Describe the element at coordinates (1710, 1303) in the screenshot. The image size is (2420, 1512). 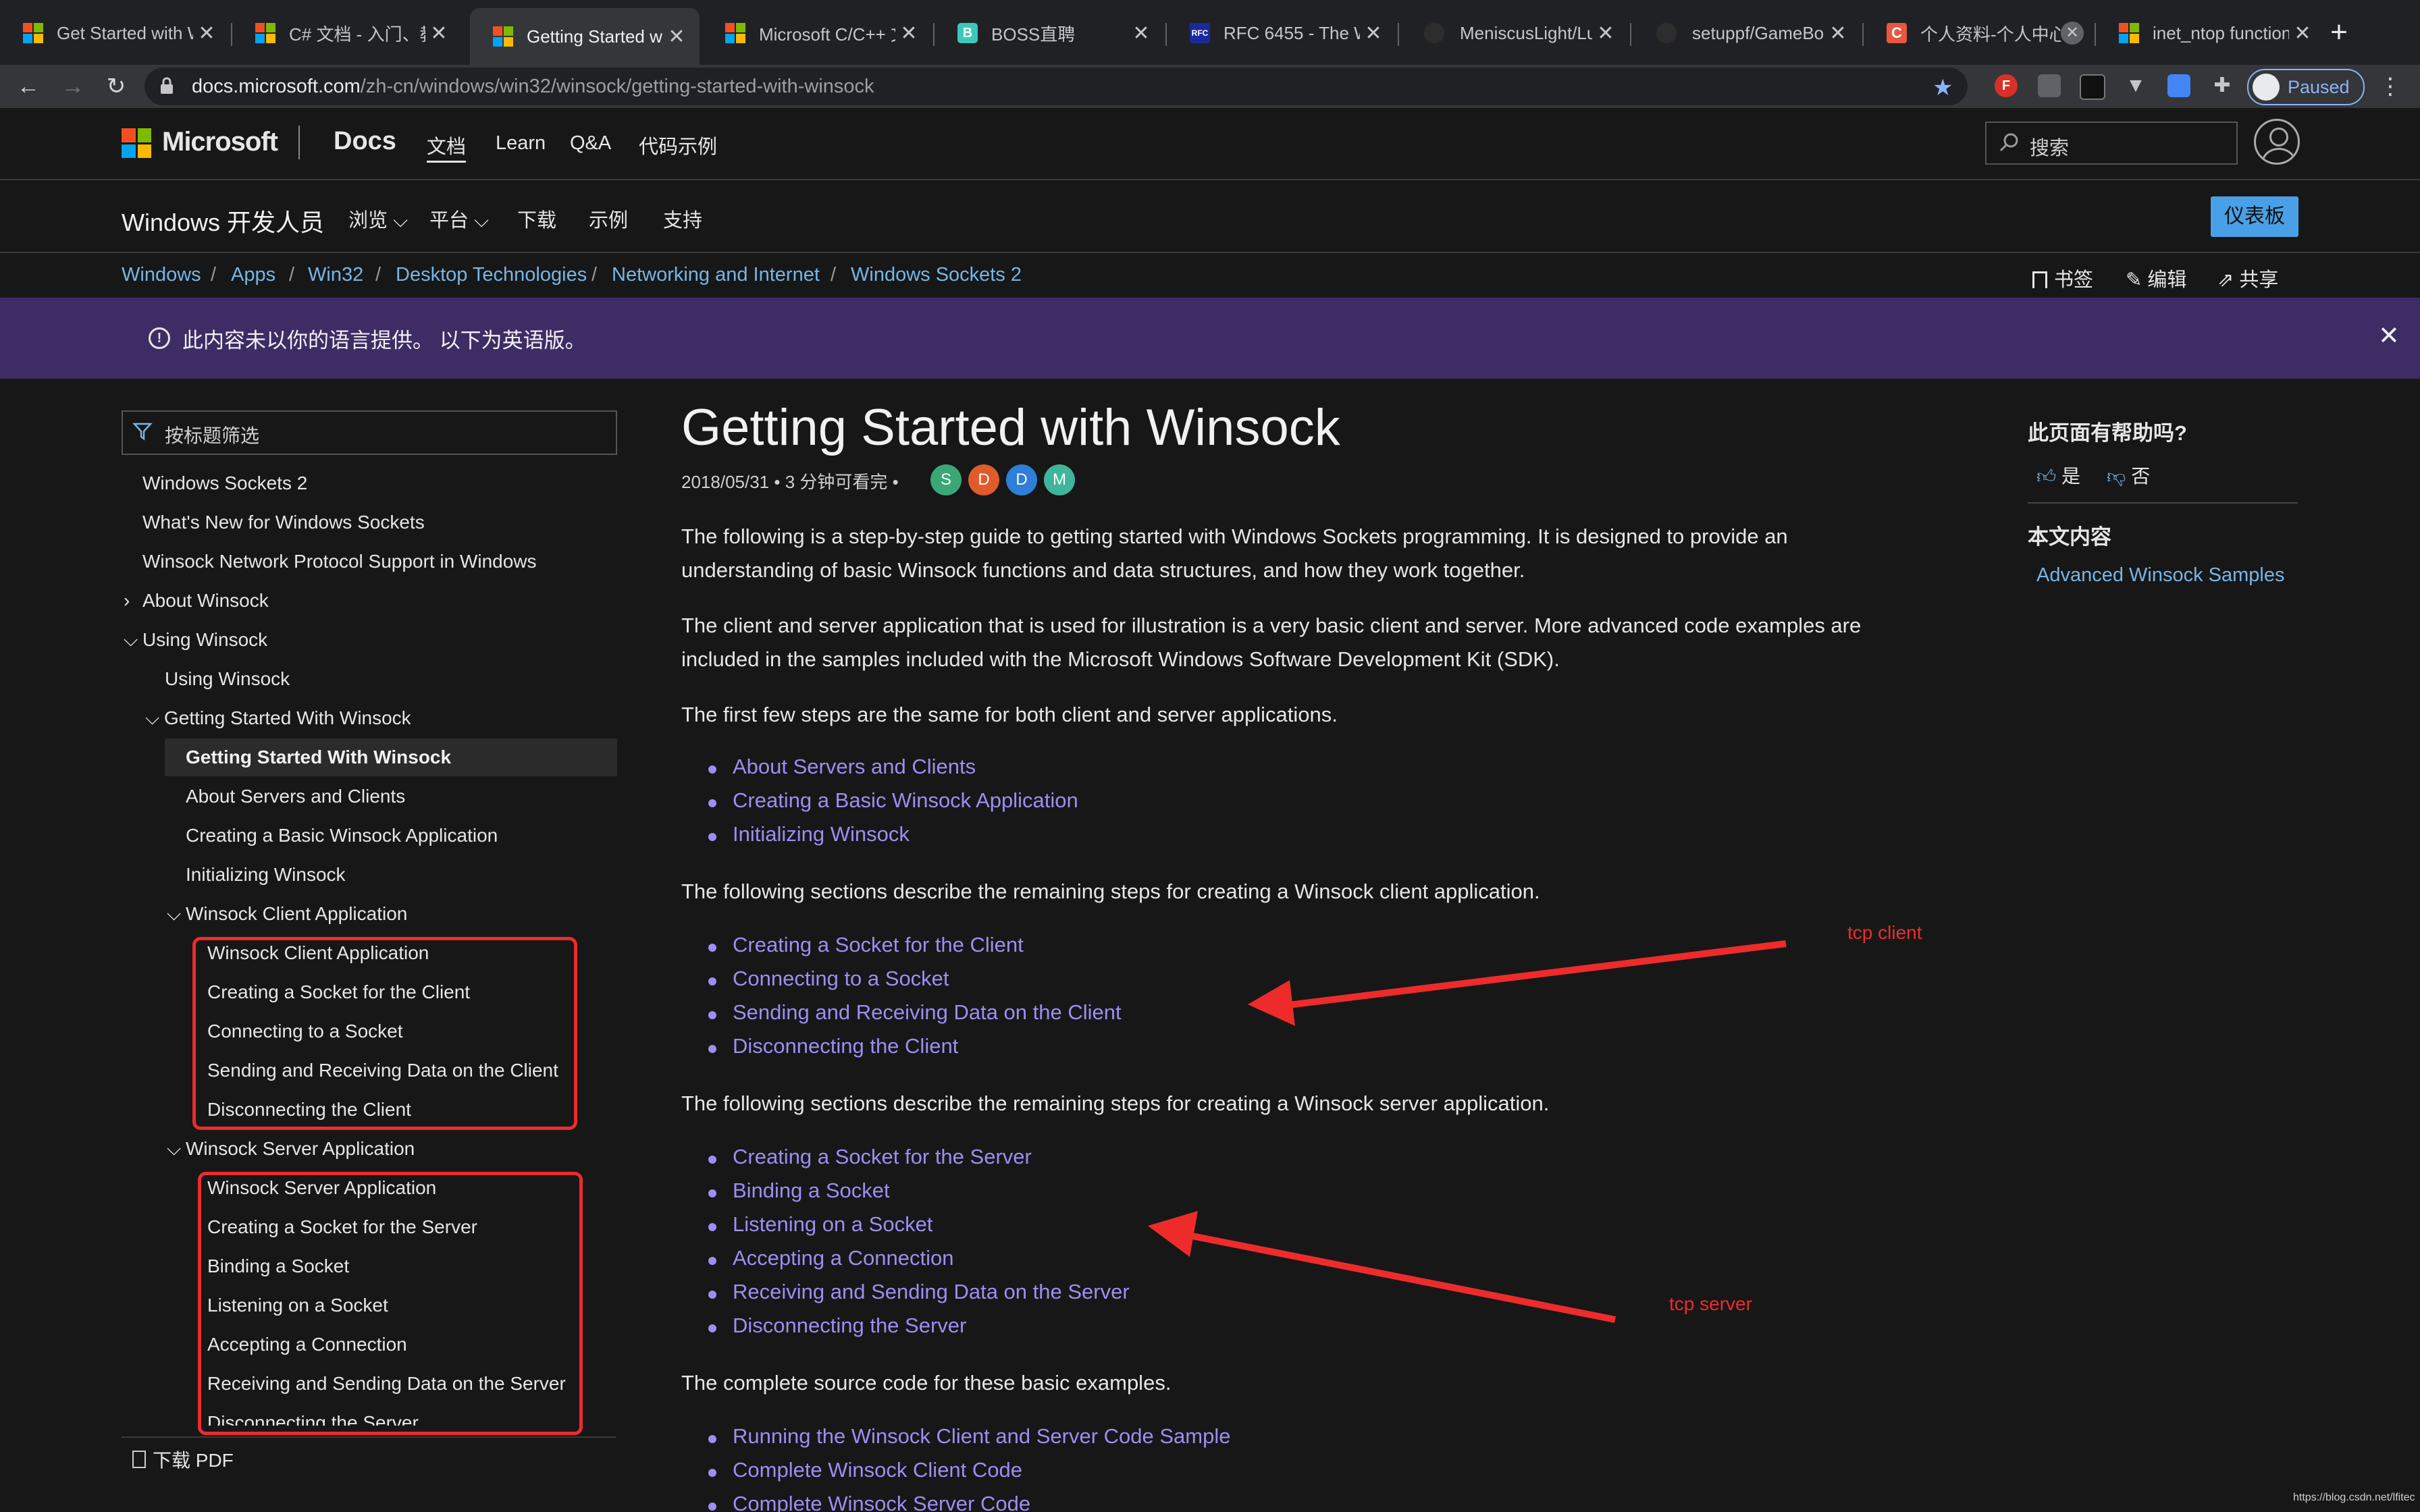
I see `annotation-label-server: tcp server` at that location.